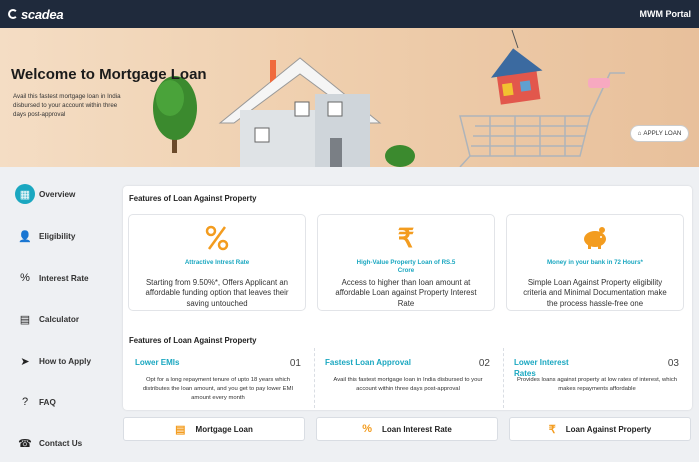  What do you see at coordinates (42, 14) in the screenshot?
I see `brand-name: scadea` at bounding box center [42, 14].